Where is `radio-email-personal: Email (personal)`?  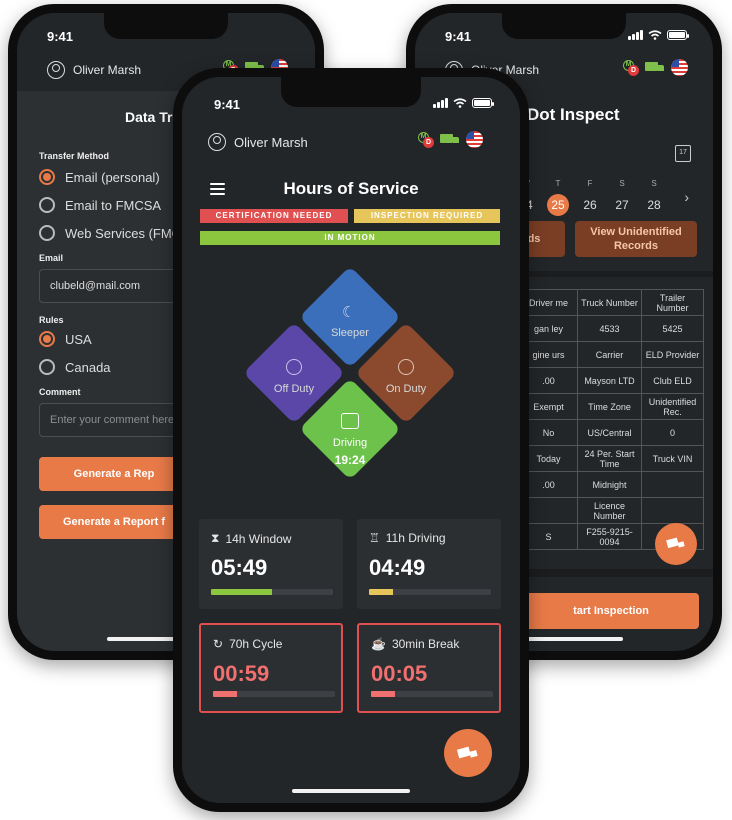 radio-email-personal: Email (personal) is located at coordinates (99, 177).